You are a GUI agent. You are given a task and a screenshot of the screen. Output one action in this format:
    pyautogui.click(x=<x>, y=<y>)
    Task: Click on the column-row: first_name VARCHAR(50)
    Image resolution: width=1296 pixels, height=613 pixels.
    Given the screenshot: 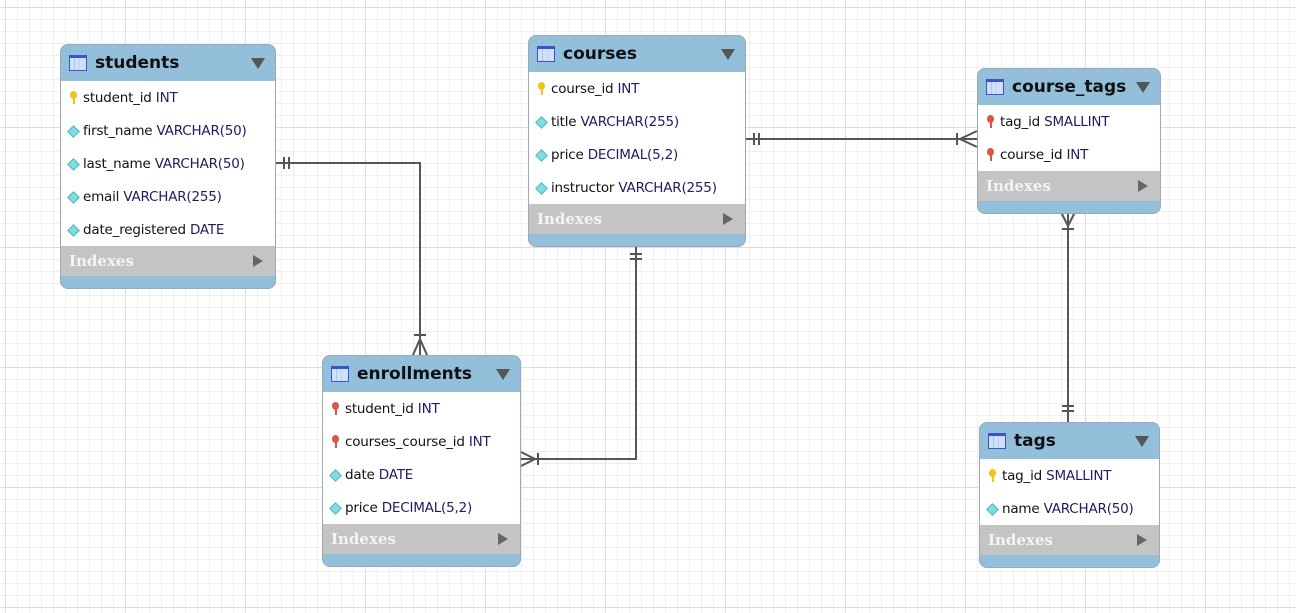 What is the action you would take?
    pyautogui.click(x=168, y=130)
    